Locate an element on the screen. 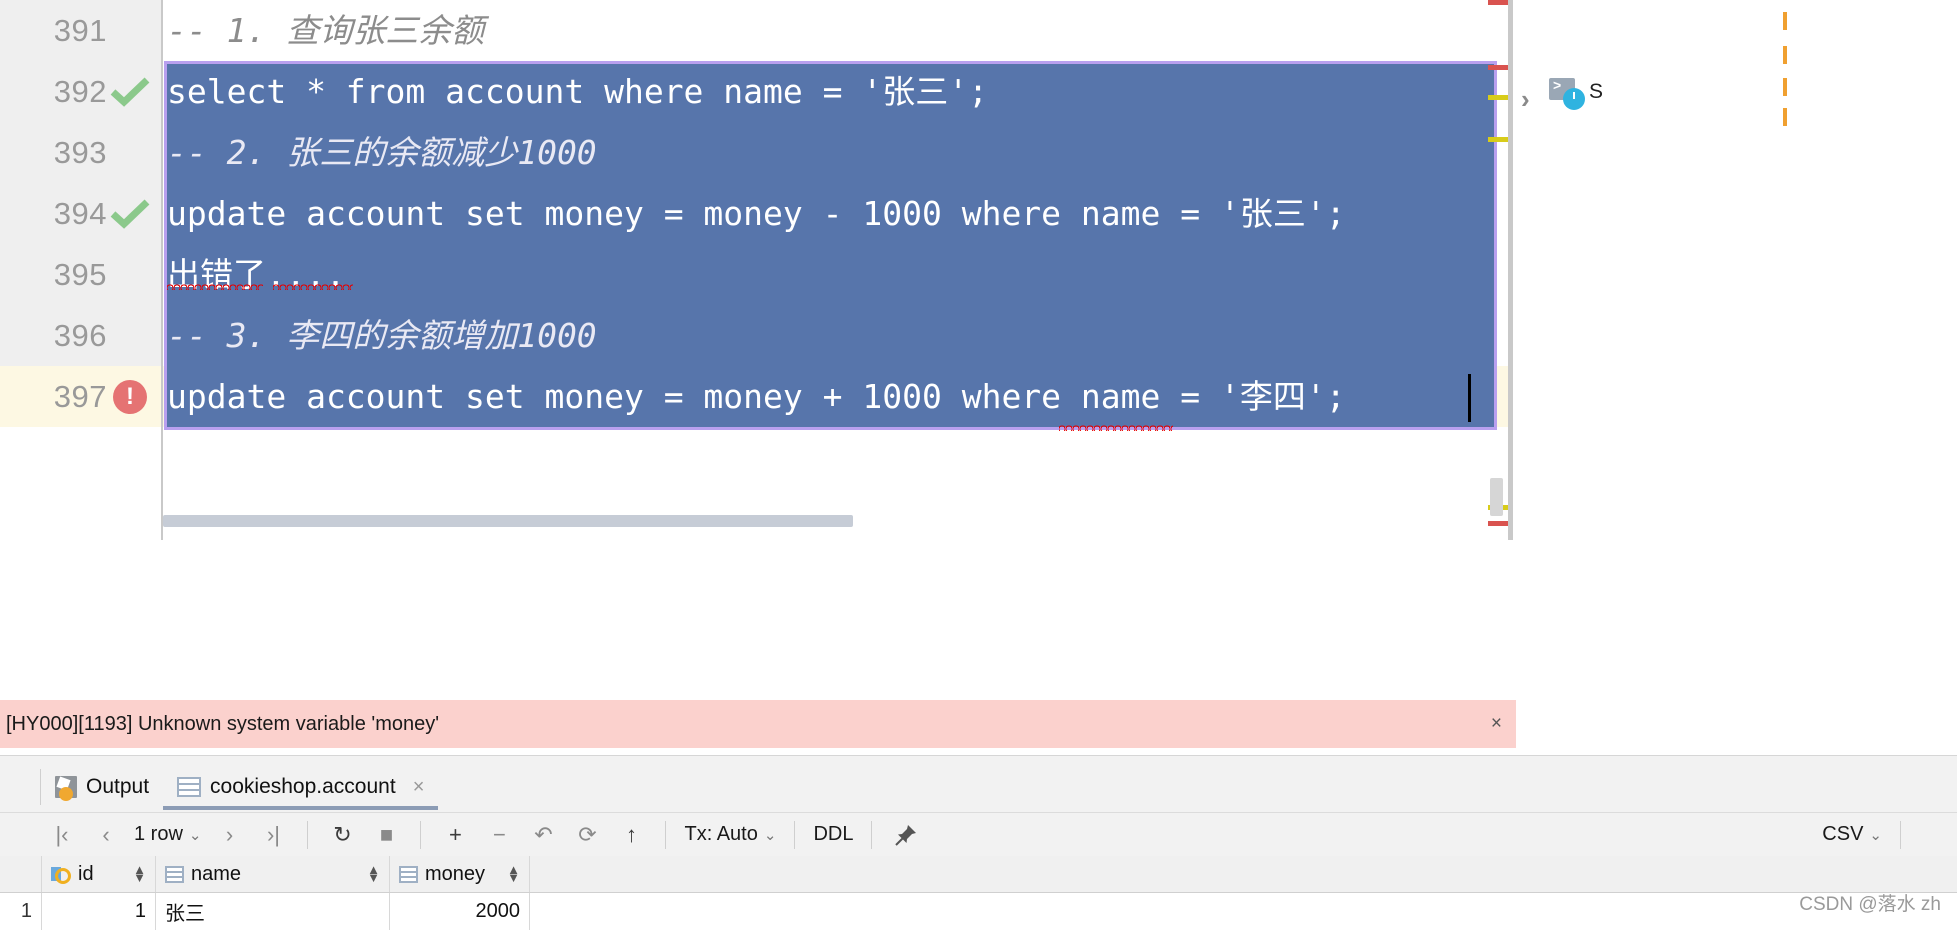  gutter-row: 395 is located at coordinates (80, 274).